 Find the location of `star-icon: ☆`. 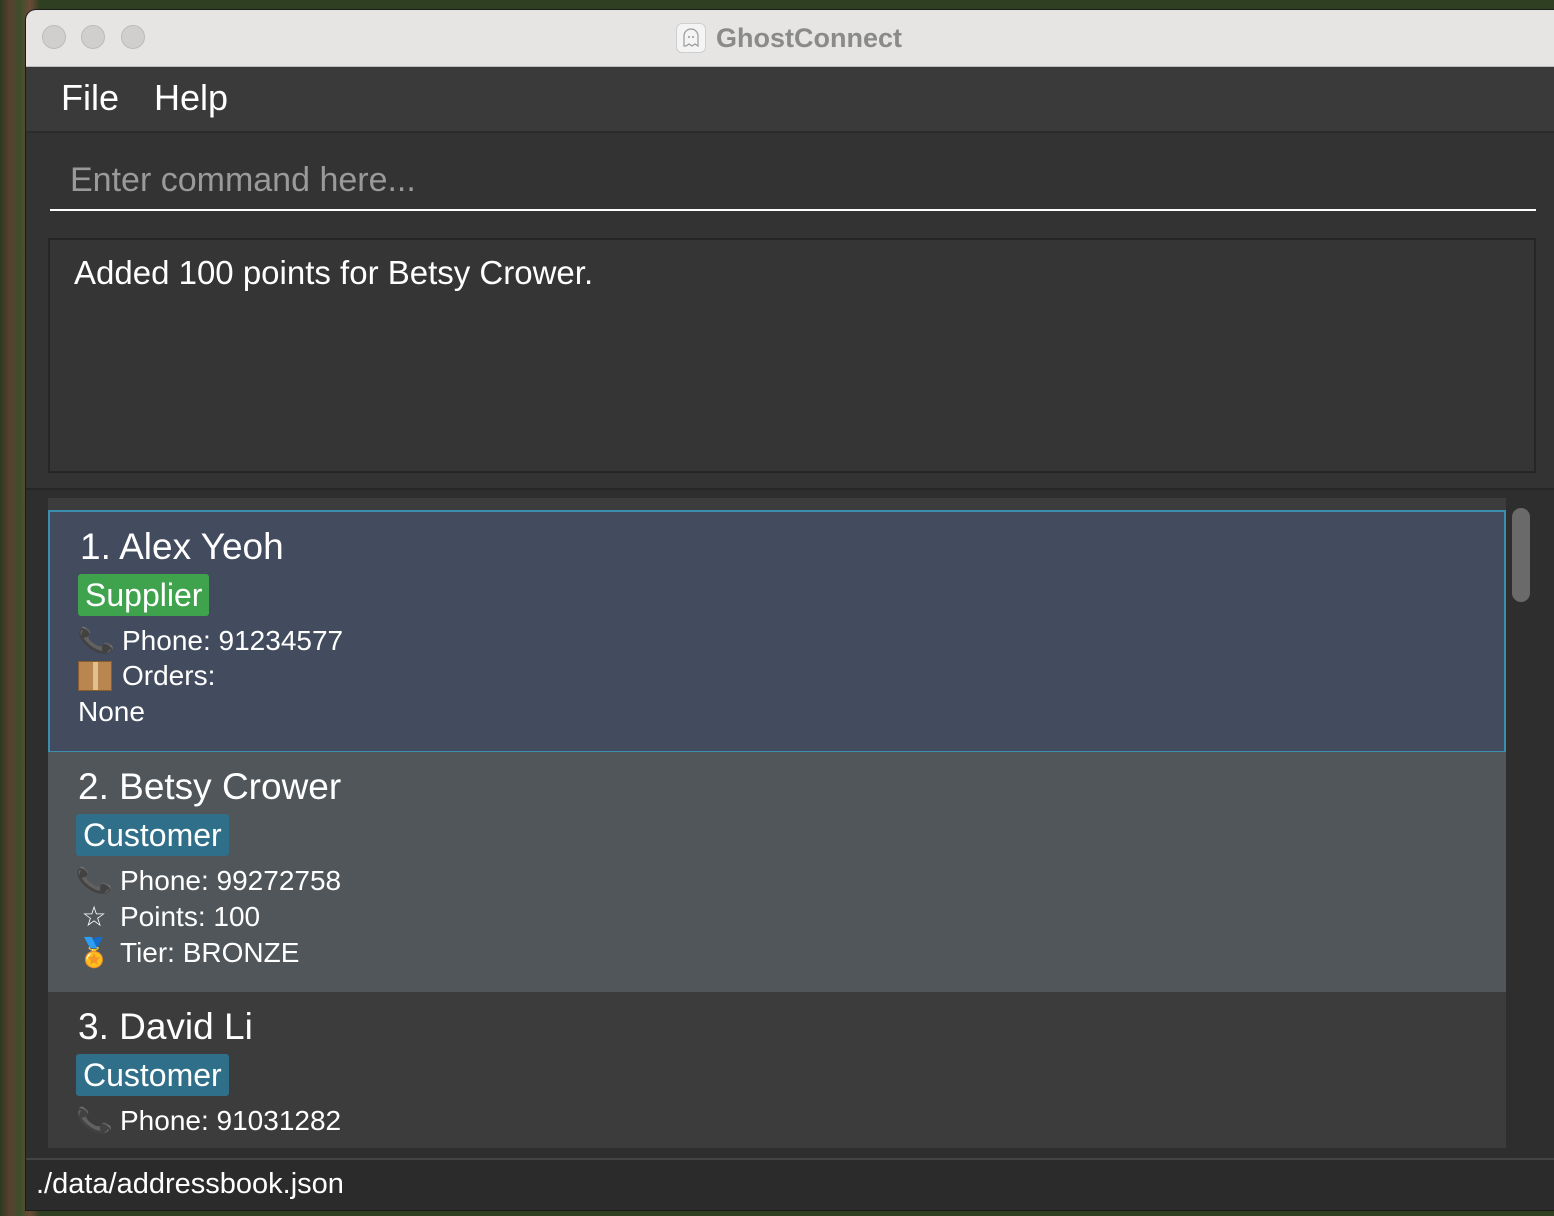

star-icon: ☆ is located at coordinates (94, 916).